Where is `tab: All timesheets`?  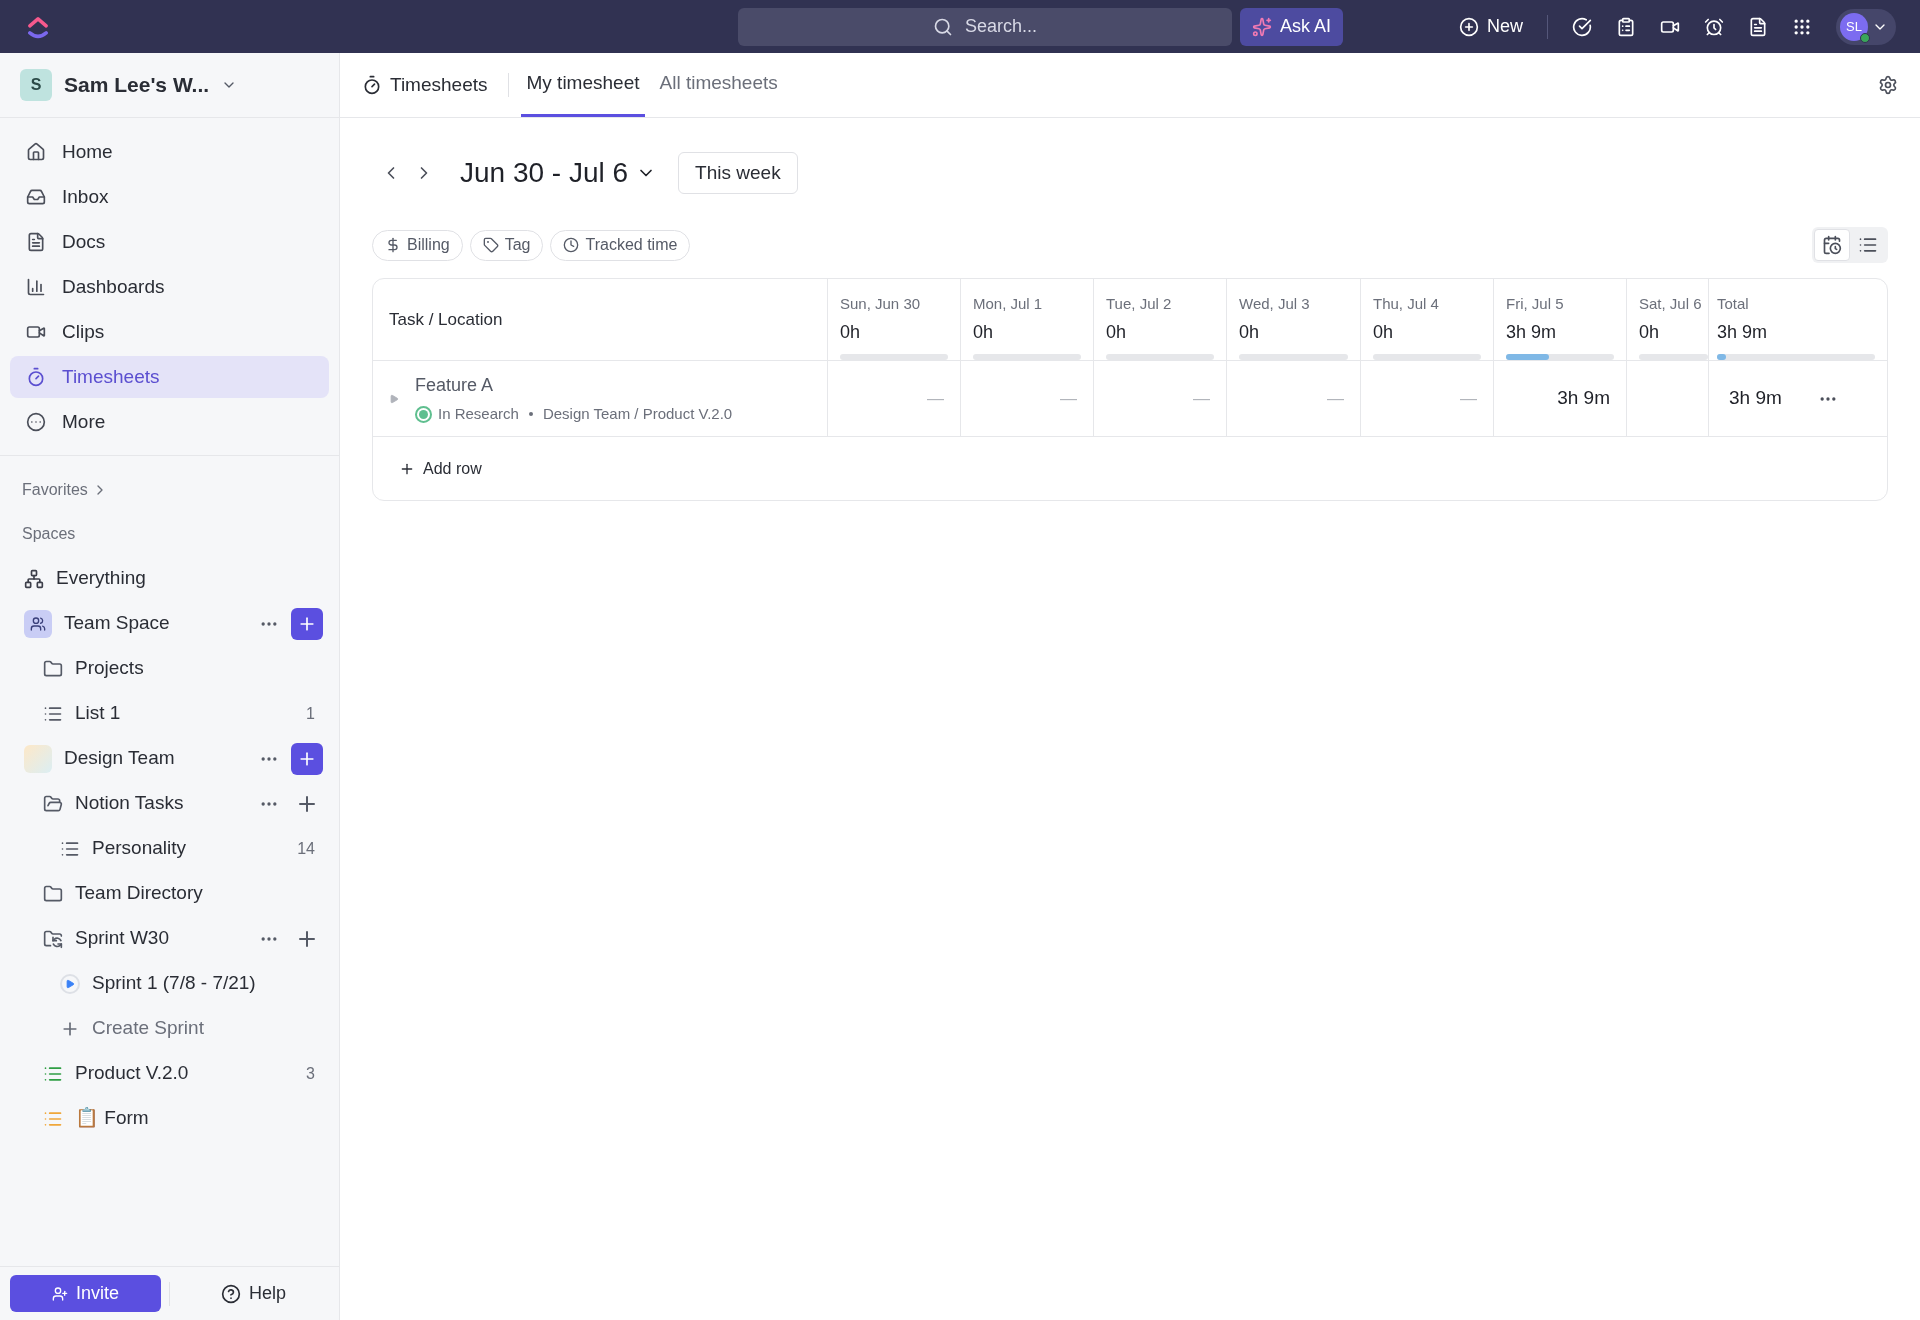
tab: All timesheets is located at coordinates (718, 85).